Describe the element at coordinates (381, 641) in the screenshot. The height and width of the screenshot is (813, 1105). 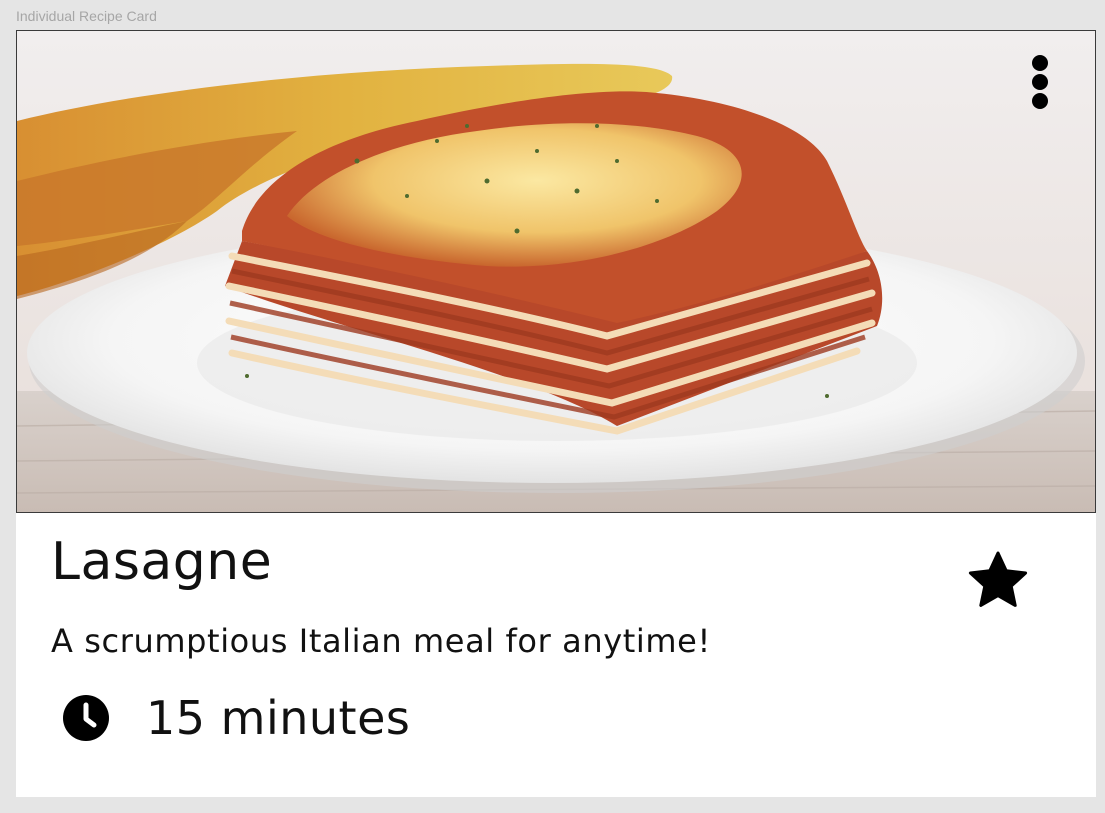
I see `recipe-description: A scrumptious Italian meal for anytime!` at that location.